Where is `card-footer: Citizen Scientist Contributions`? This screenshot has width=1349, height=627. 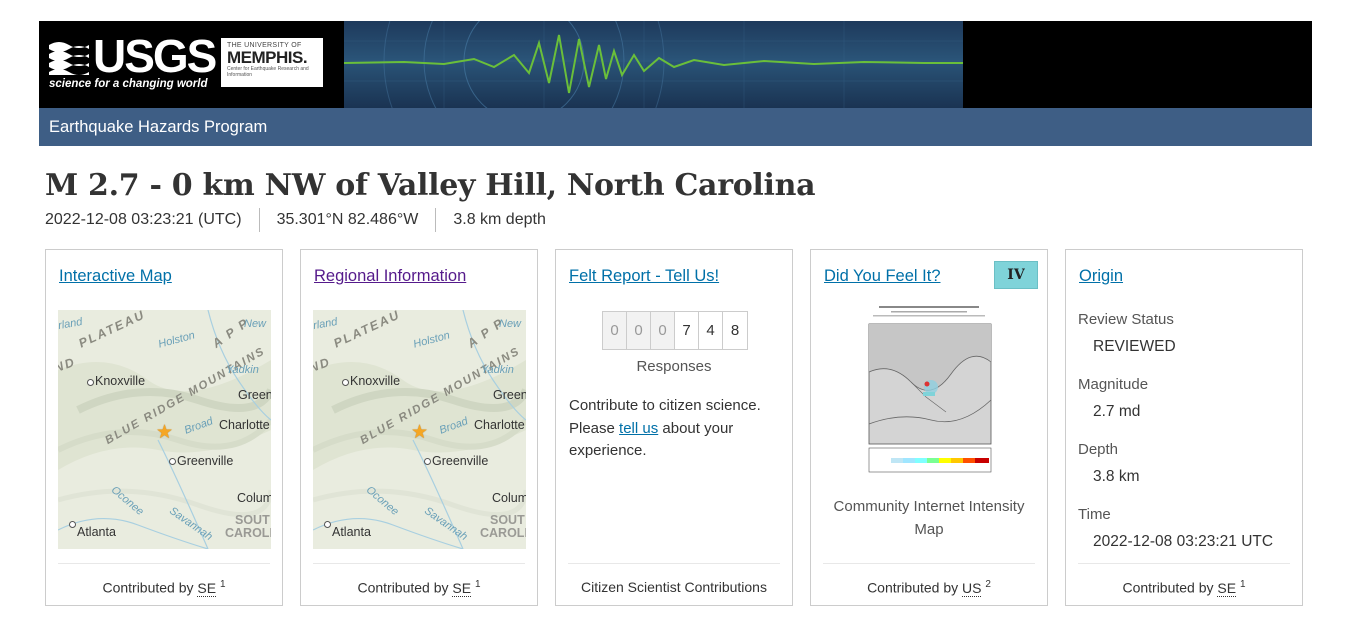 card-footer: Citizen Scientist Contributions is located at coordinates (674, 584).